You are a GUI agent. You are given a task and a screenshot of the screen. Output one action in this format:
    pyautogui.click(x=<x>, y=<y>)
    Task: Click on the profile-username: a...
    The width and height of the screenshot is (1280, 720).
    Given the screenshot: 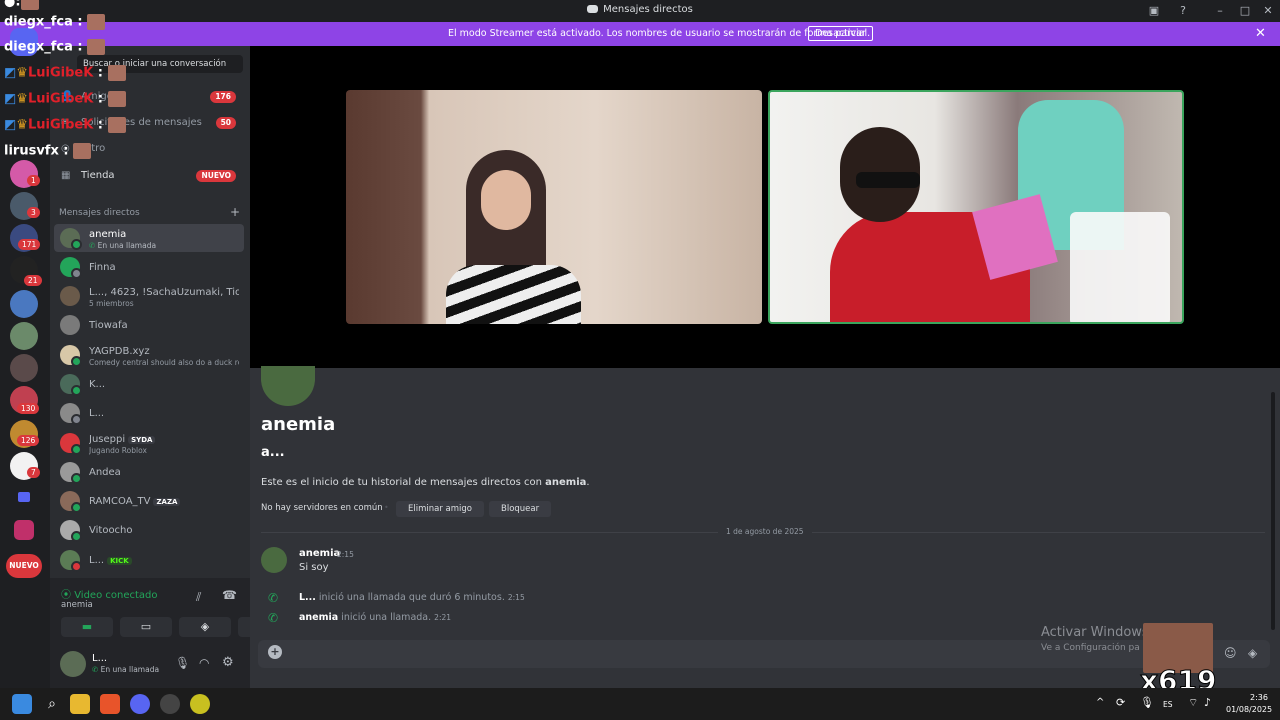 What is the action you would take?
    pyautogui.click(x=273, y=452)
    